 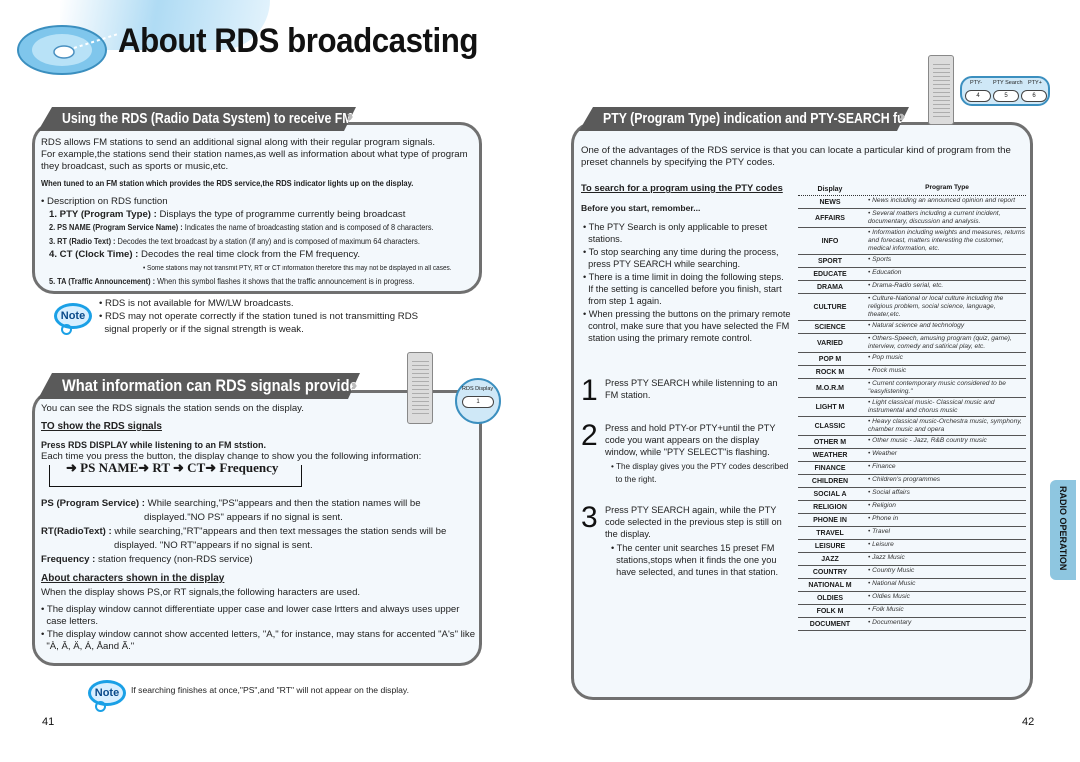 What do you see at coordinates (1063, 528) in the screenshot?
I see `side-tab-label: RADIO OPERATION` at bounding box center [1063, 528].